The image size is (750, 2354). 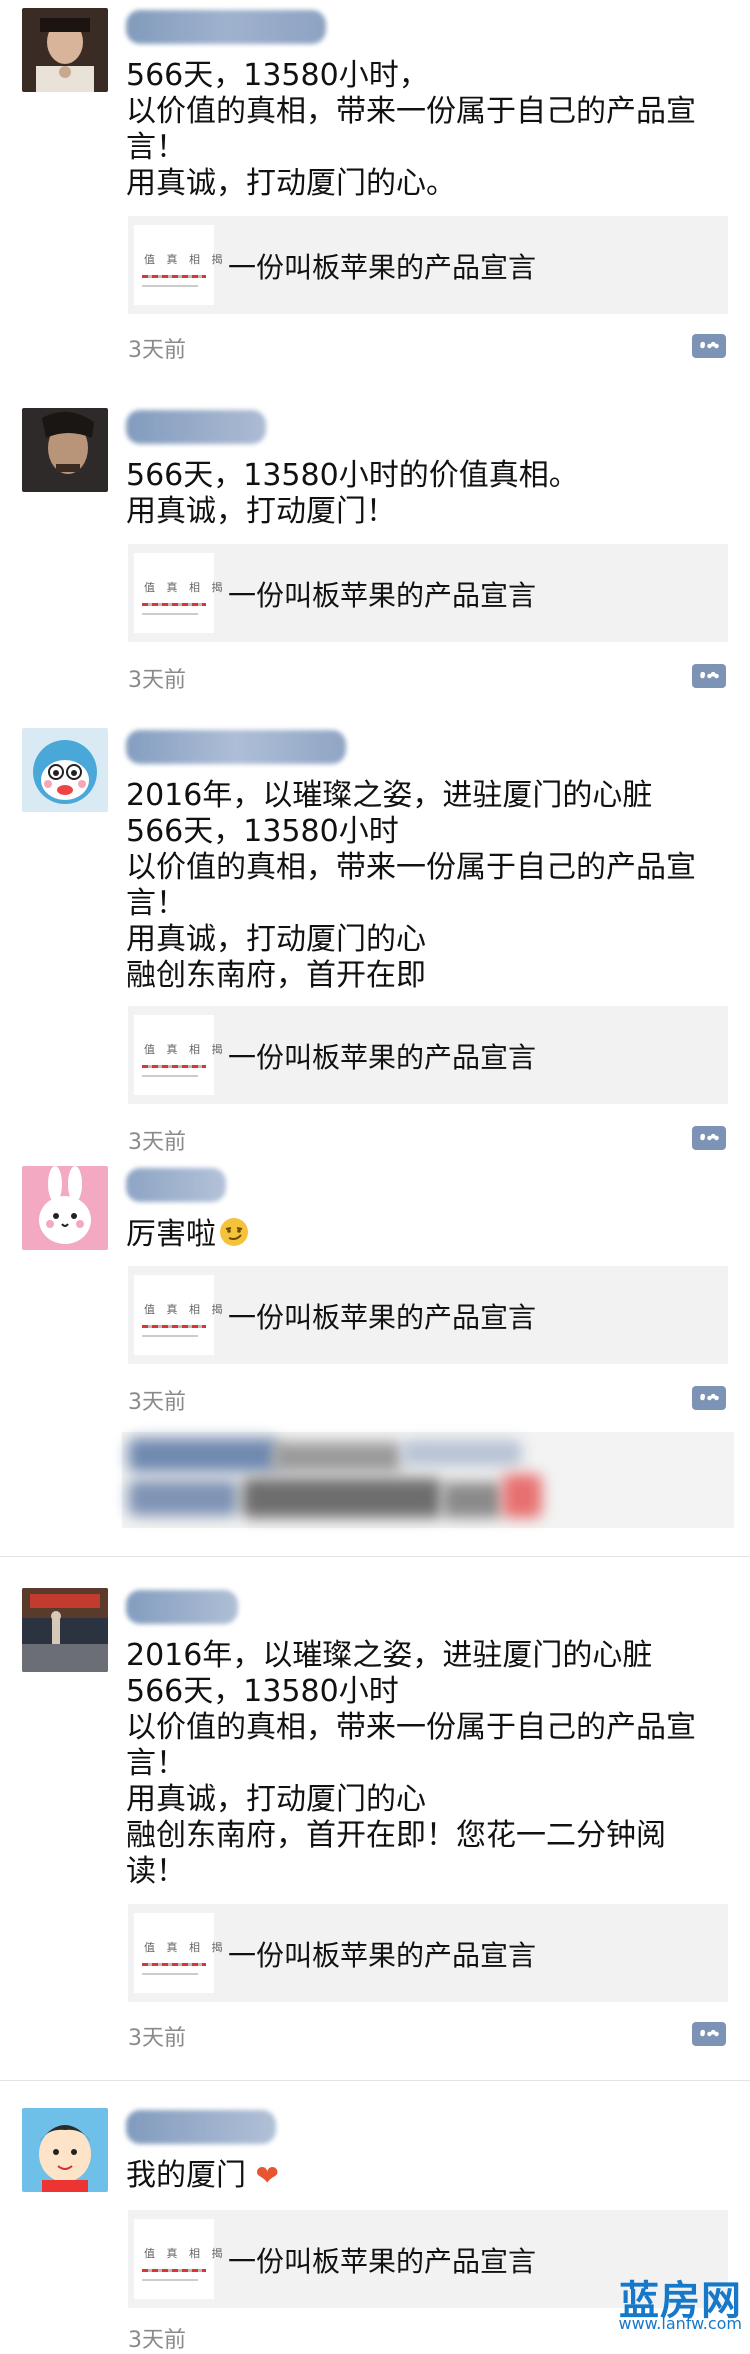 What do you see at coordinates (681, 2301) in the screenshot?
I see `watermark: 蓝房网 www.lanfw.com` at bounding box center [681, 2301].